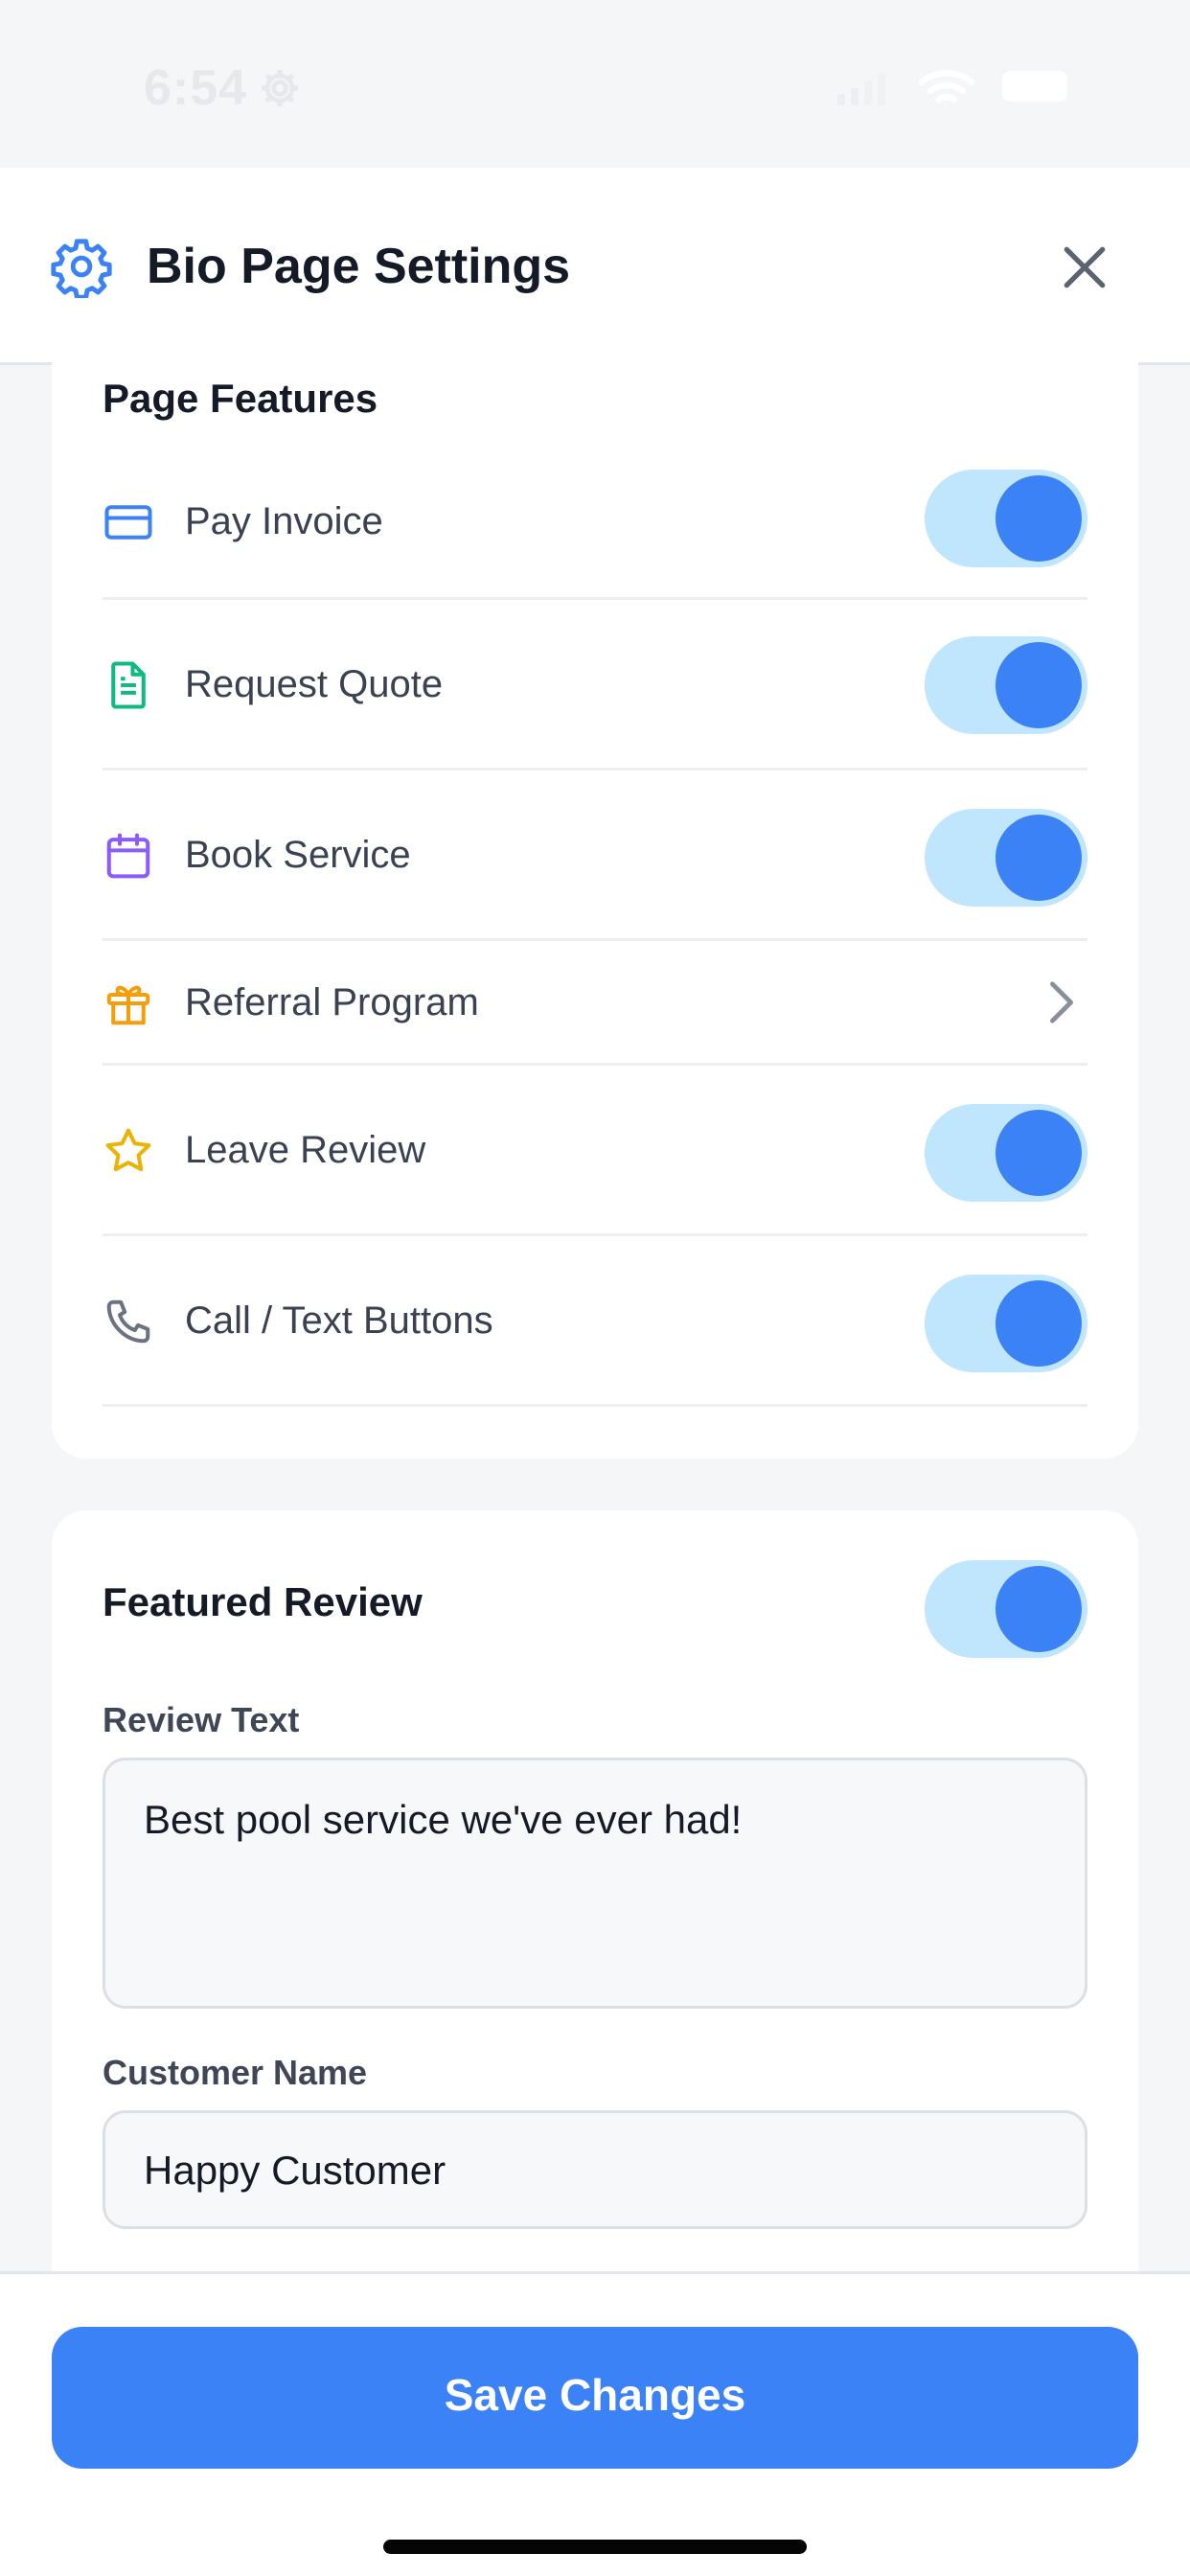 This screenshot has height=2576, width=1190. What do you see at coordinates (339, 1321) in the screenshot?
I see `feature-label: Call / Text Buttons` at bounding box center [339, 1321].